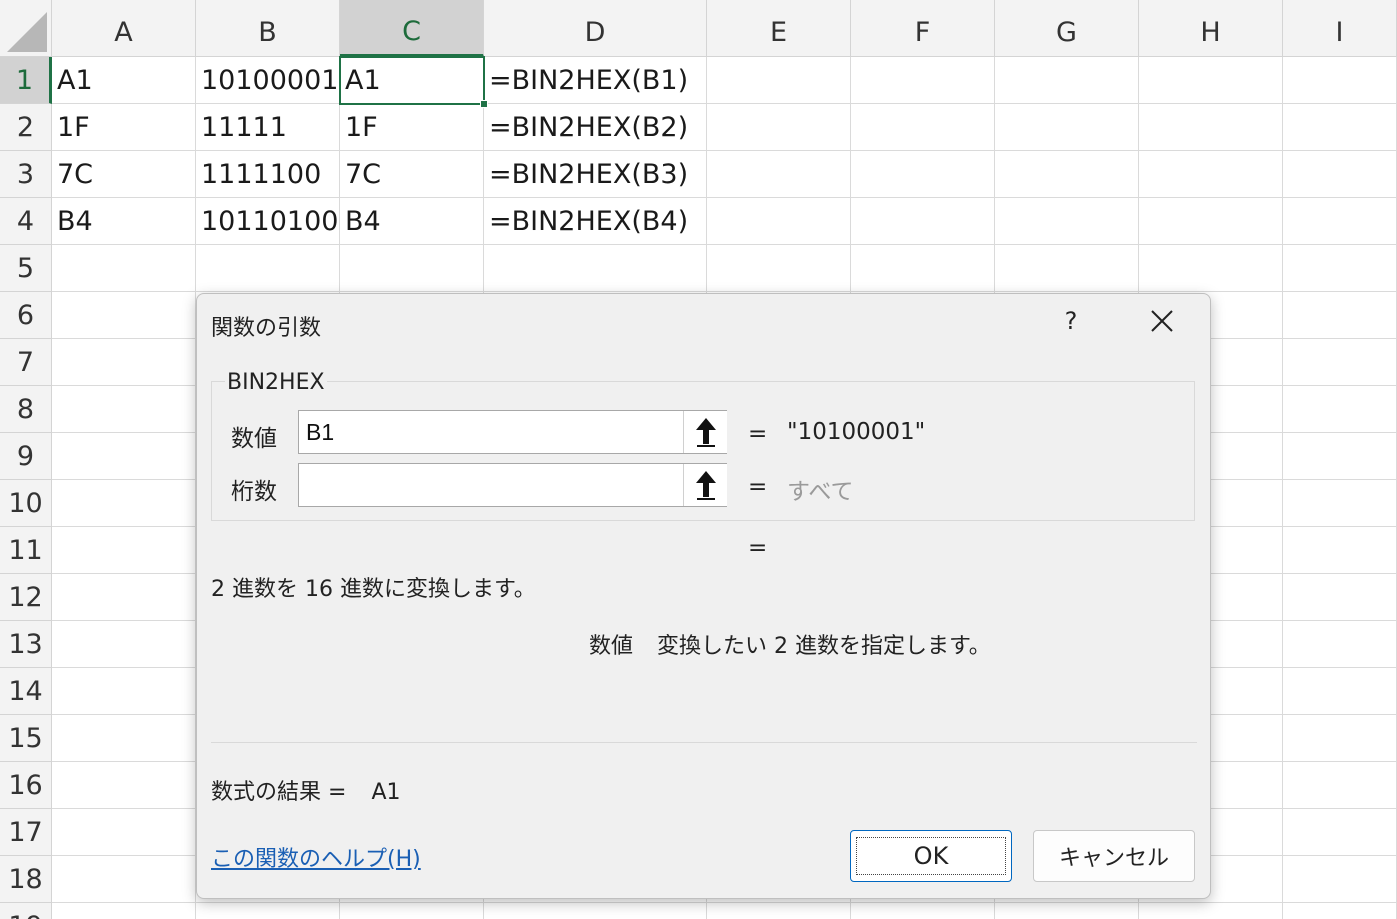 Image resolution: width=1397 pixels, height=919 pixels. Describe the element at coordinates (124, 644) in the screenshot. I see `cell-a13` at that location.